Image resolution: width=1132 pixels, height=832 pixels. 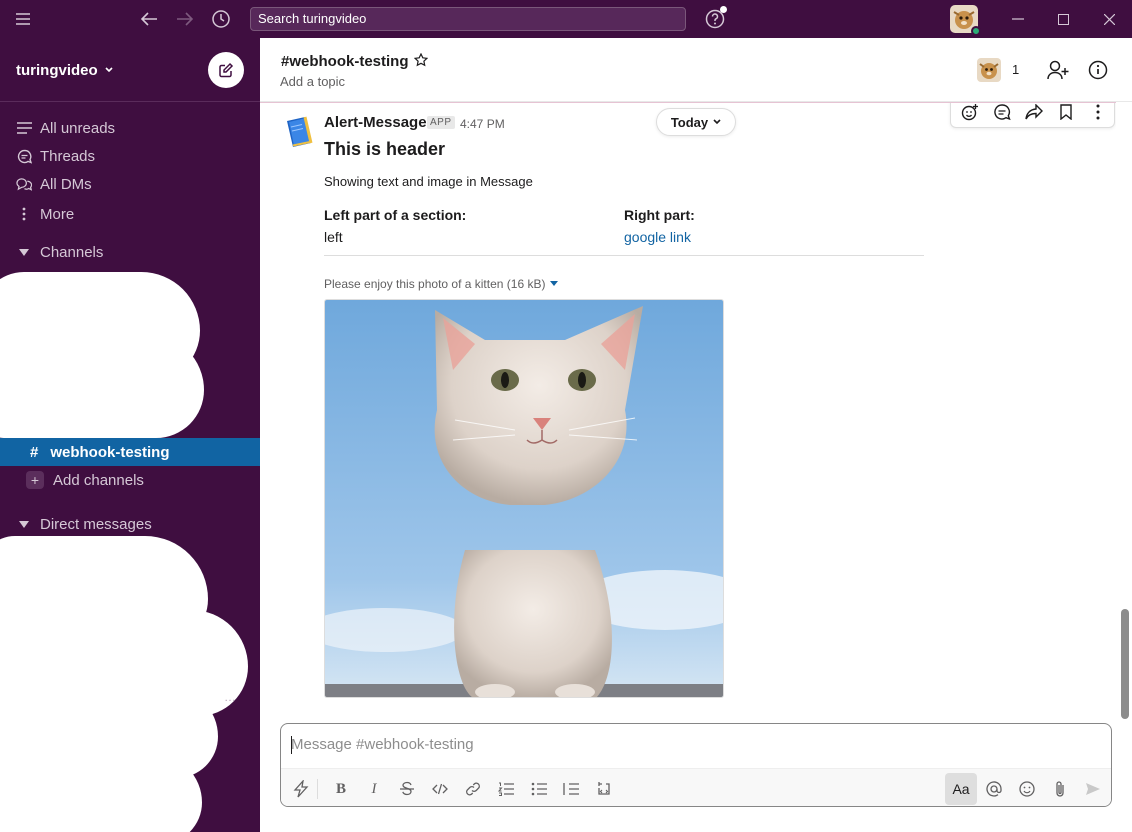 What do you see at coordinates (24, 214) in the screenshot?
I see `more-vertical-icon` at bounding box center [24, 214].